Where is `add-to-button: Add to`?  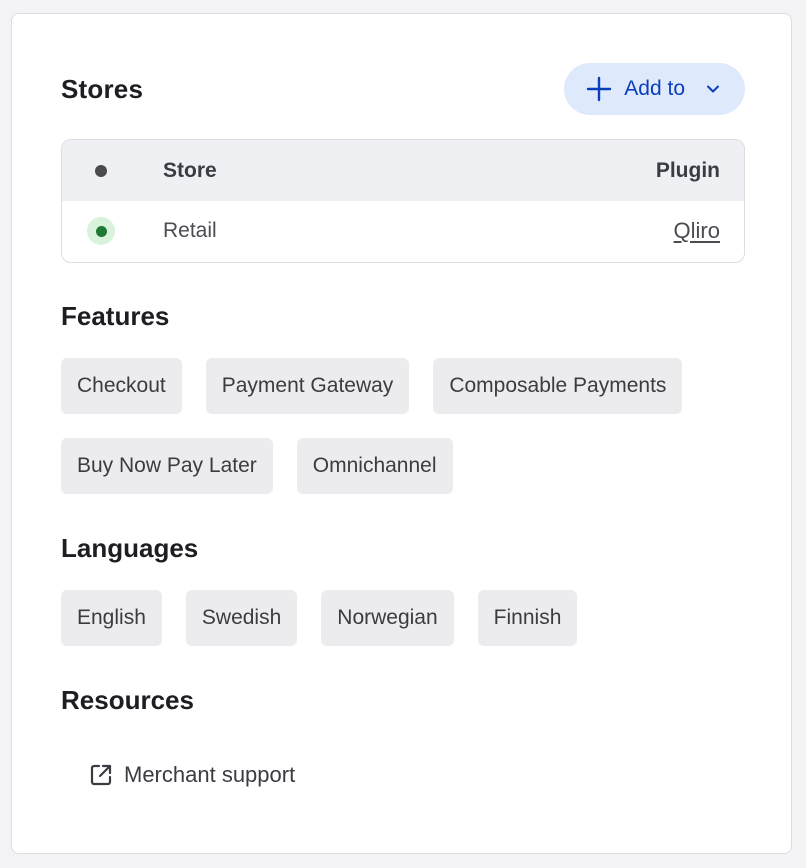
add-to-button: Add to is located at coordinates (654, 89).